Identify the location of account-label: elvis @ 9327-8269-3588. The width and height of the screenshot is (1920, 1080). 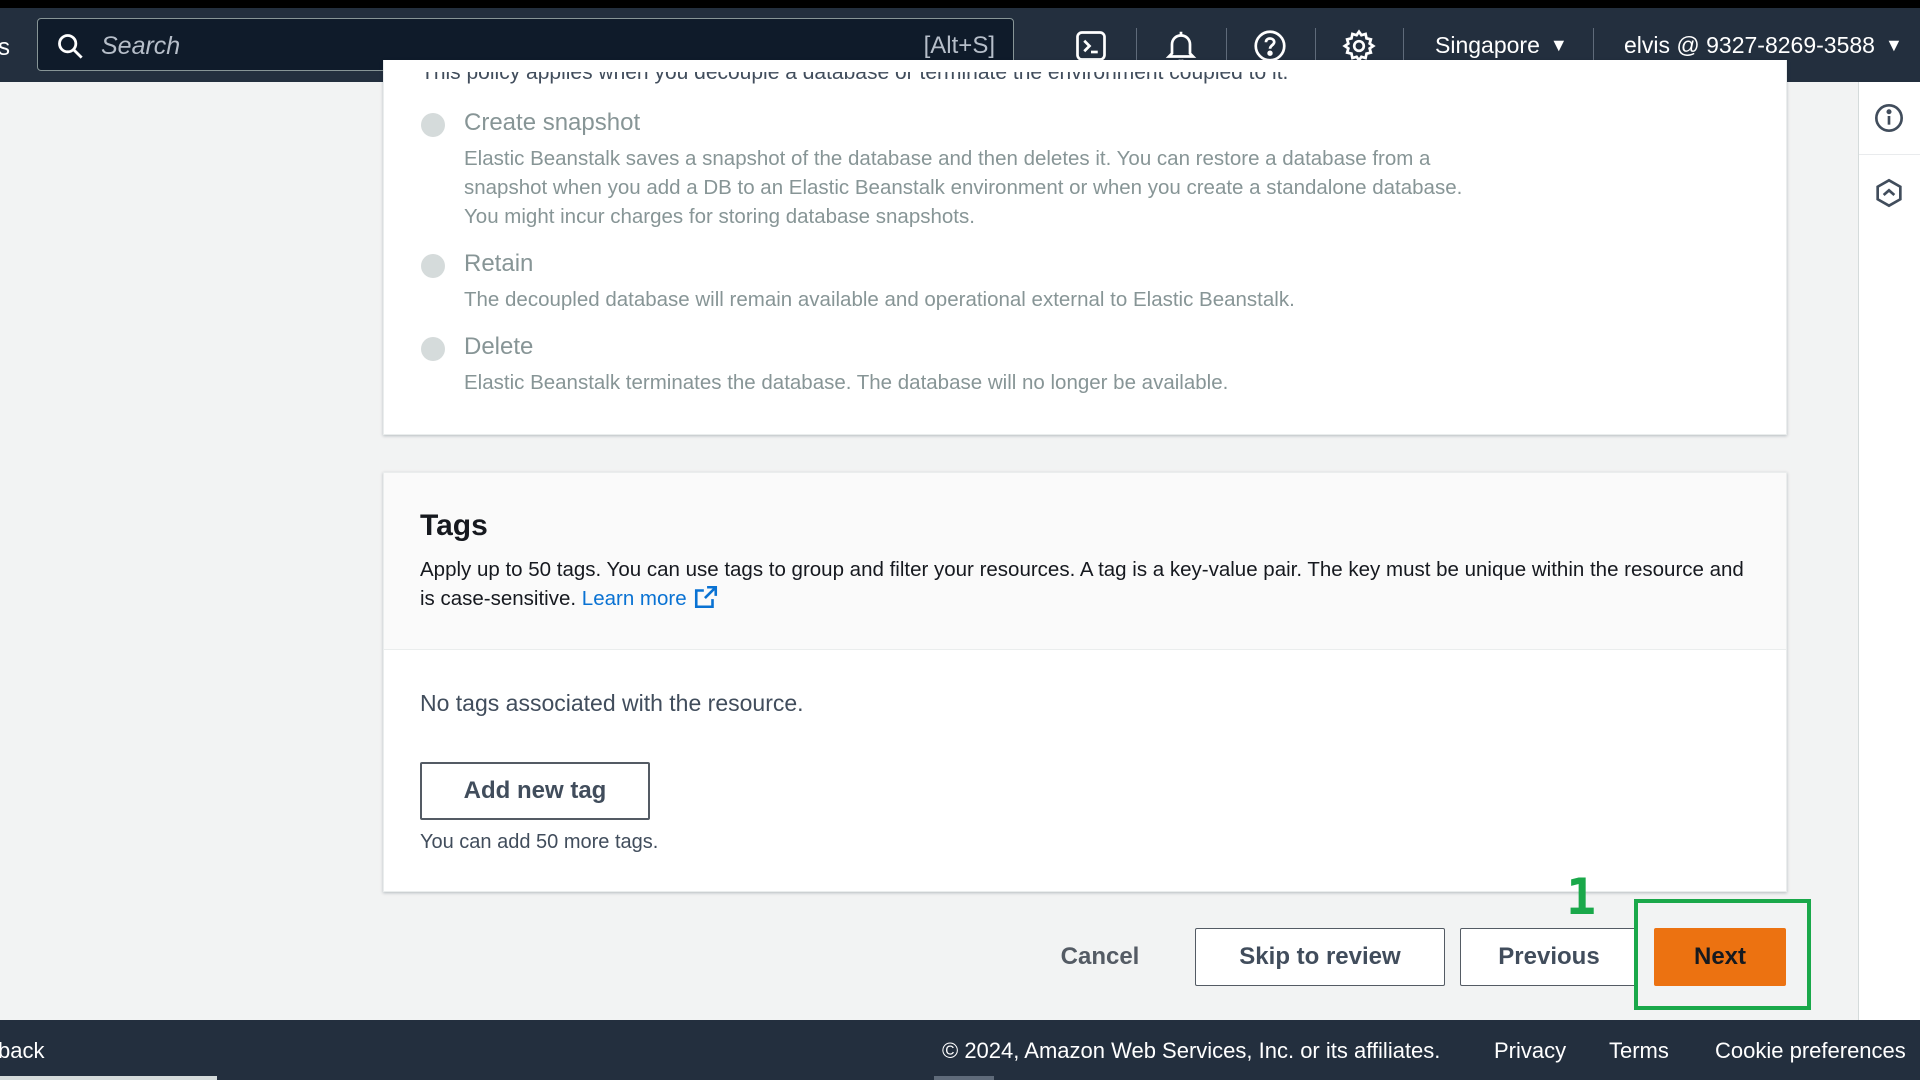
(1749, 45).